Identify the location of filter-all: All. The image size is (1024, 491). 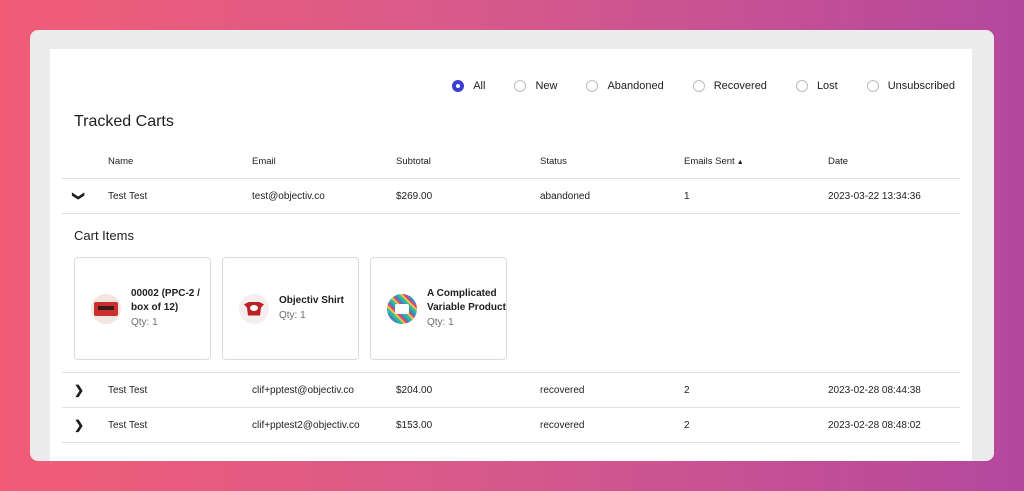
(468, 86).